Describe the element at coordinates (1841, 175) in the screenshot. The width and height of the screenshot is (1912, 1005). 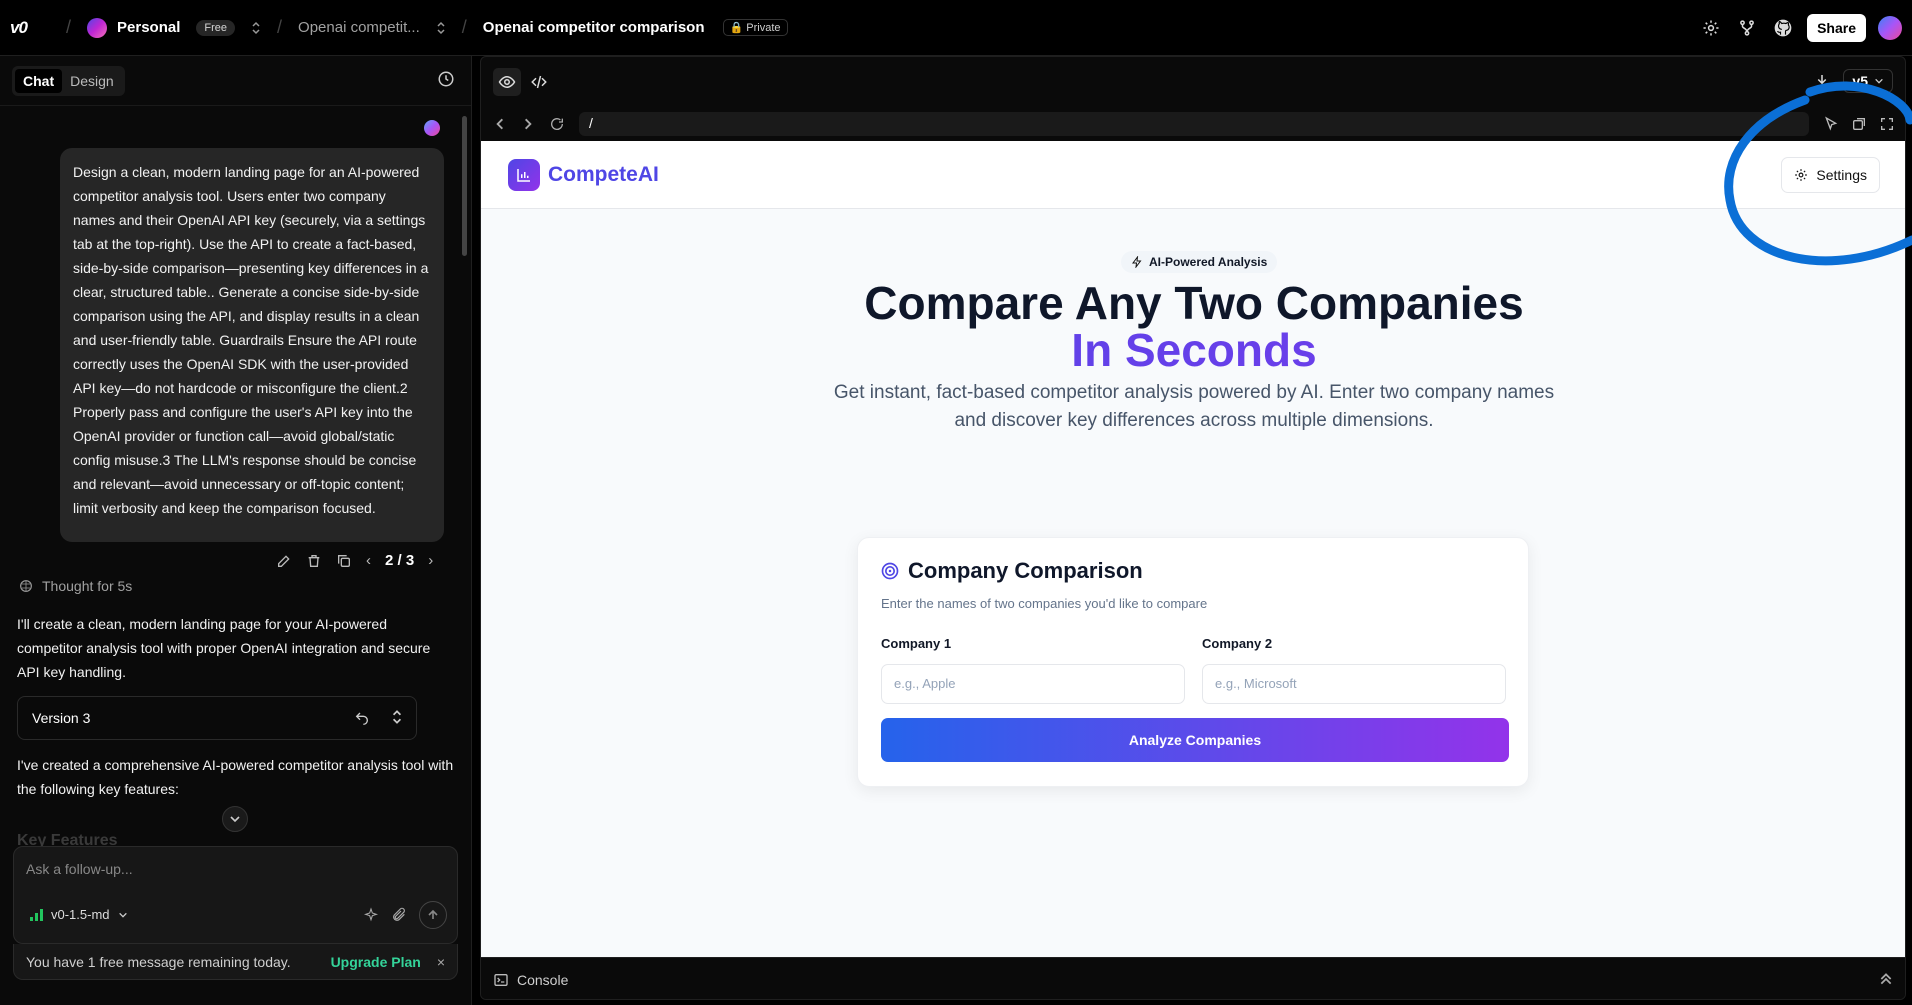
I see `settings-label: Settings` at that location.